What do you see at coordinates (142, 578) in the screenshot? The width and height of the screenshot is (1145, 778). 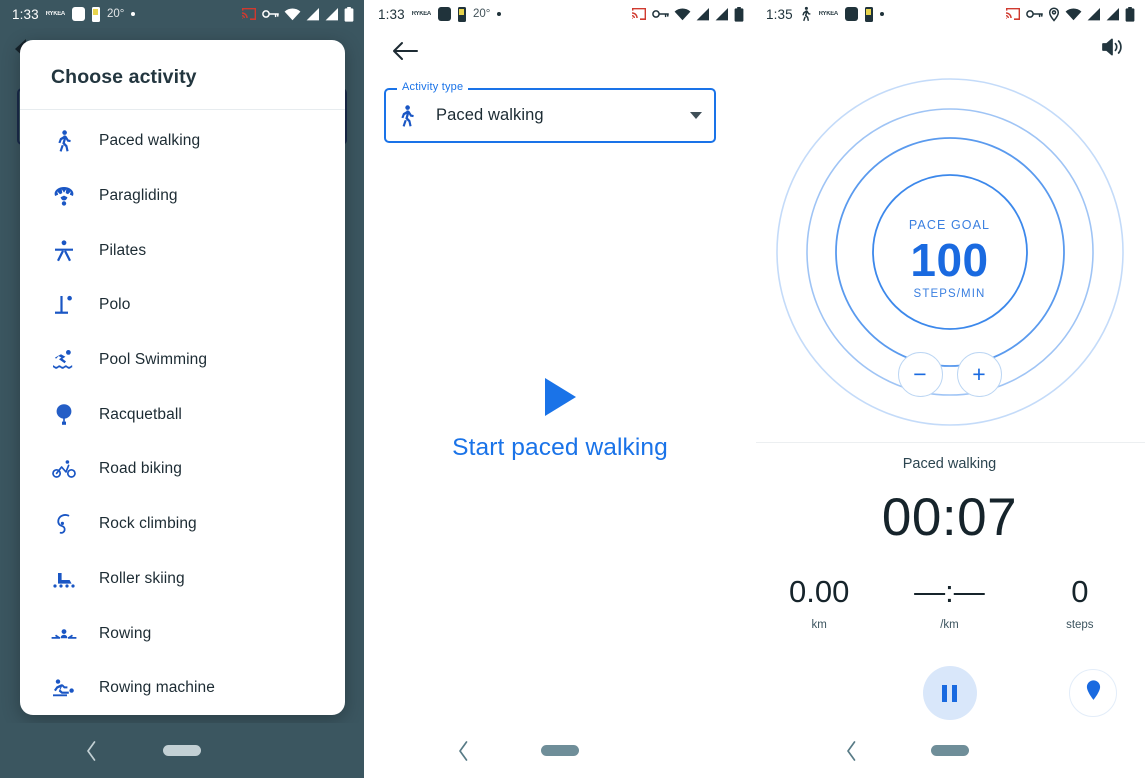 I see `list-item-label: Roller skiing` at bounding box center [142, 578].